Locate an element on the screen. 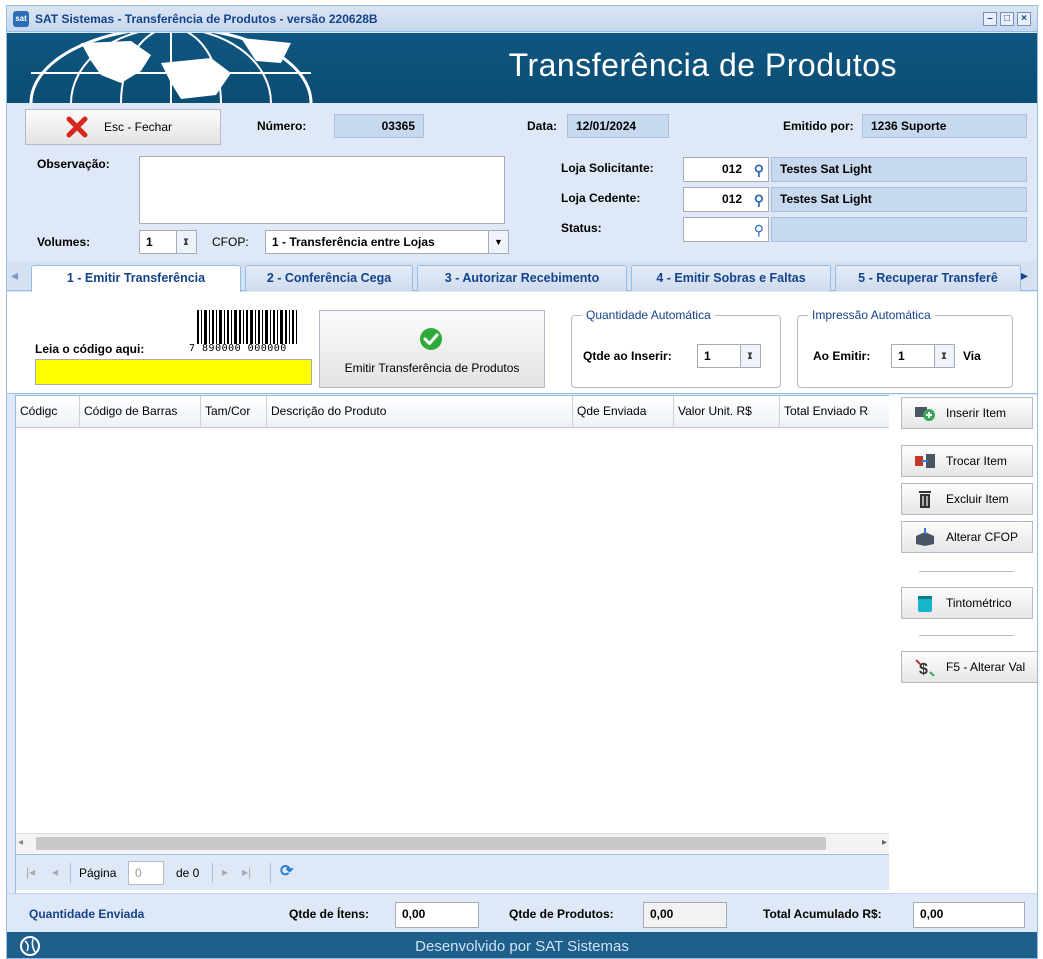 The width and height of the screenshot is (1043, 959). ao-emitir-value: 1 is located at coordinates (901, 356).